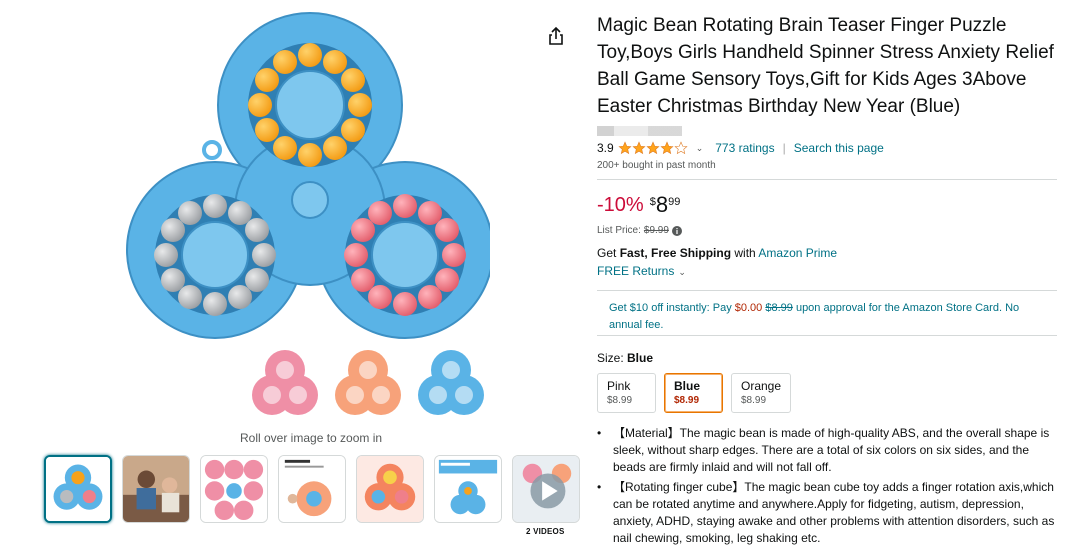 This screenshot has width=1080, height=553. I want to click on price-fraction: 99, so click(674, 202).